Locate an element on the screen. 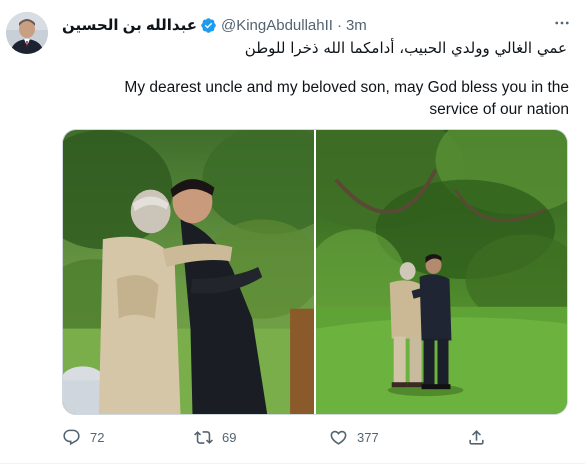  tweet-actions: 72 69 377 is located at coordinates (277, 437).